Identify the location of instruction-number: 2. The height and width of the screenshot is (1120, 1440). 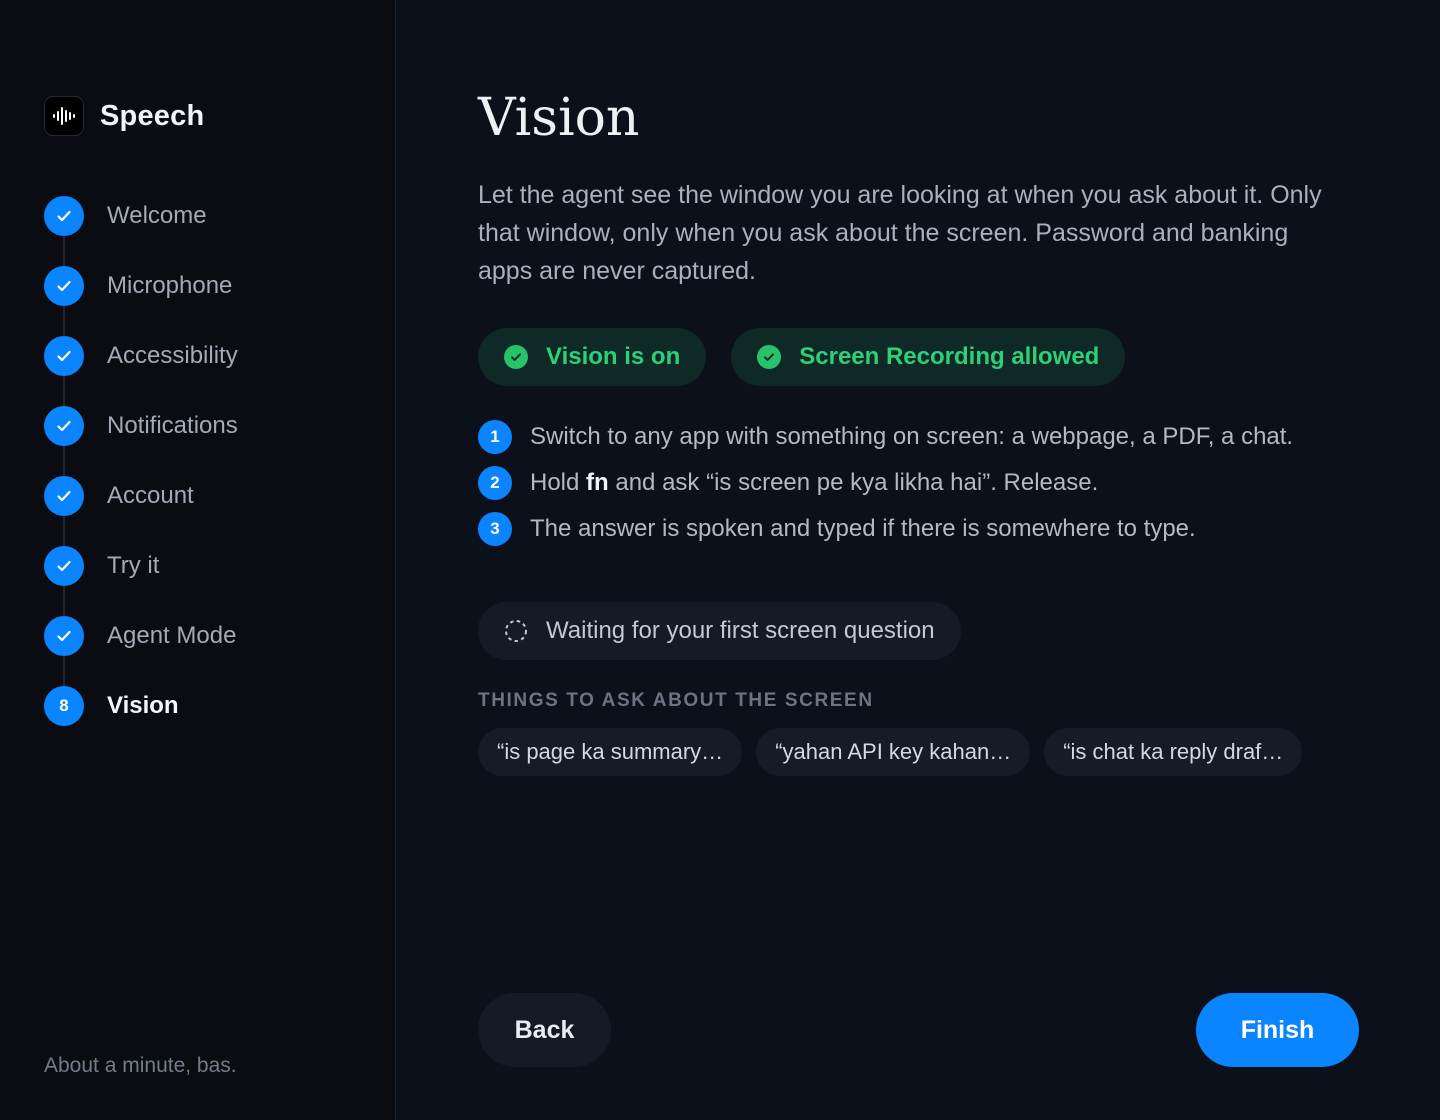
(495, 483).